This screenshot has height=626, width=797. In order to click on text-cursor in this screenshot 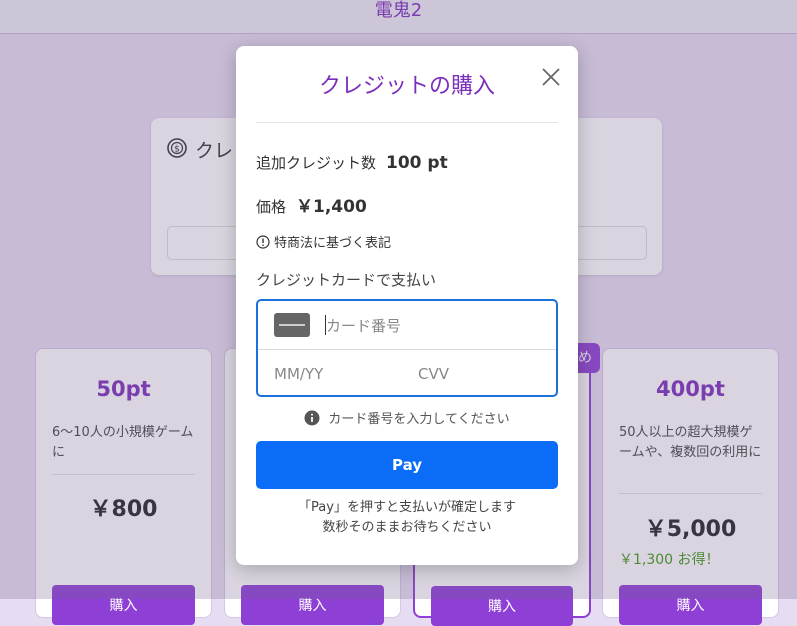, I will do `click(325, 325)`.